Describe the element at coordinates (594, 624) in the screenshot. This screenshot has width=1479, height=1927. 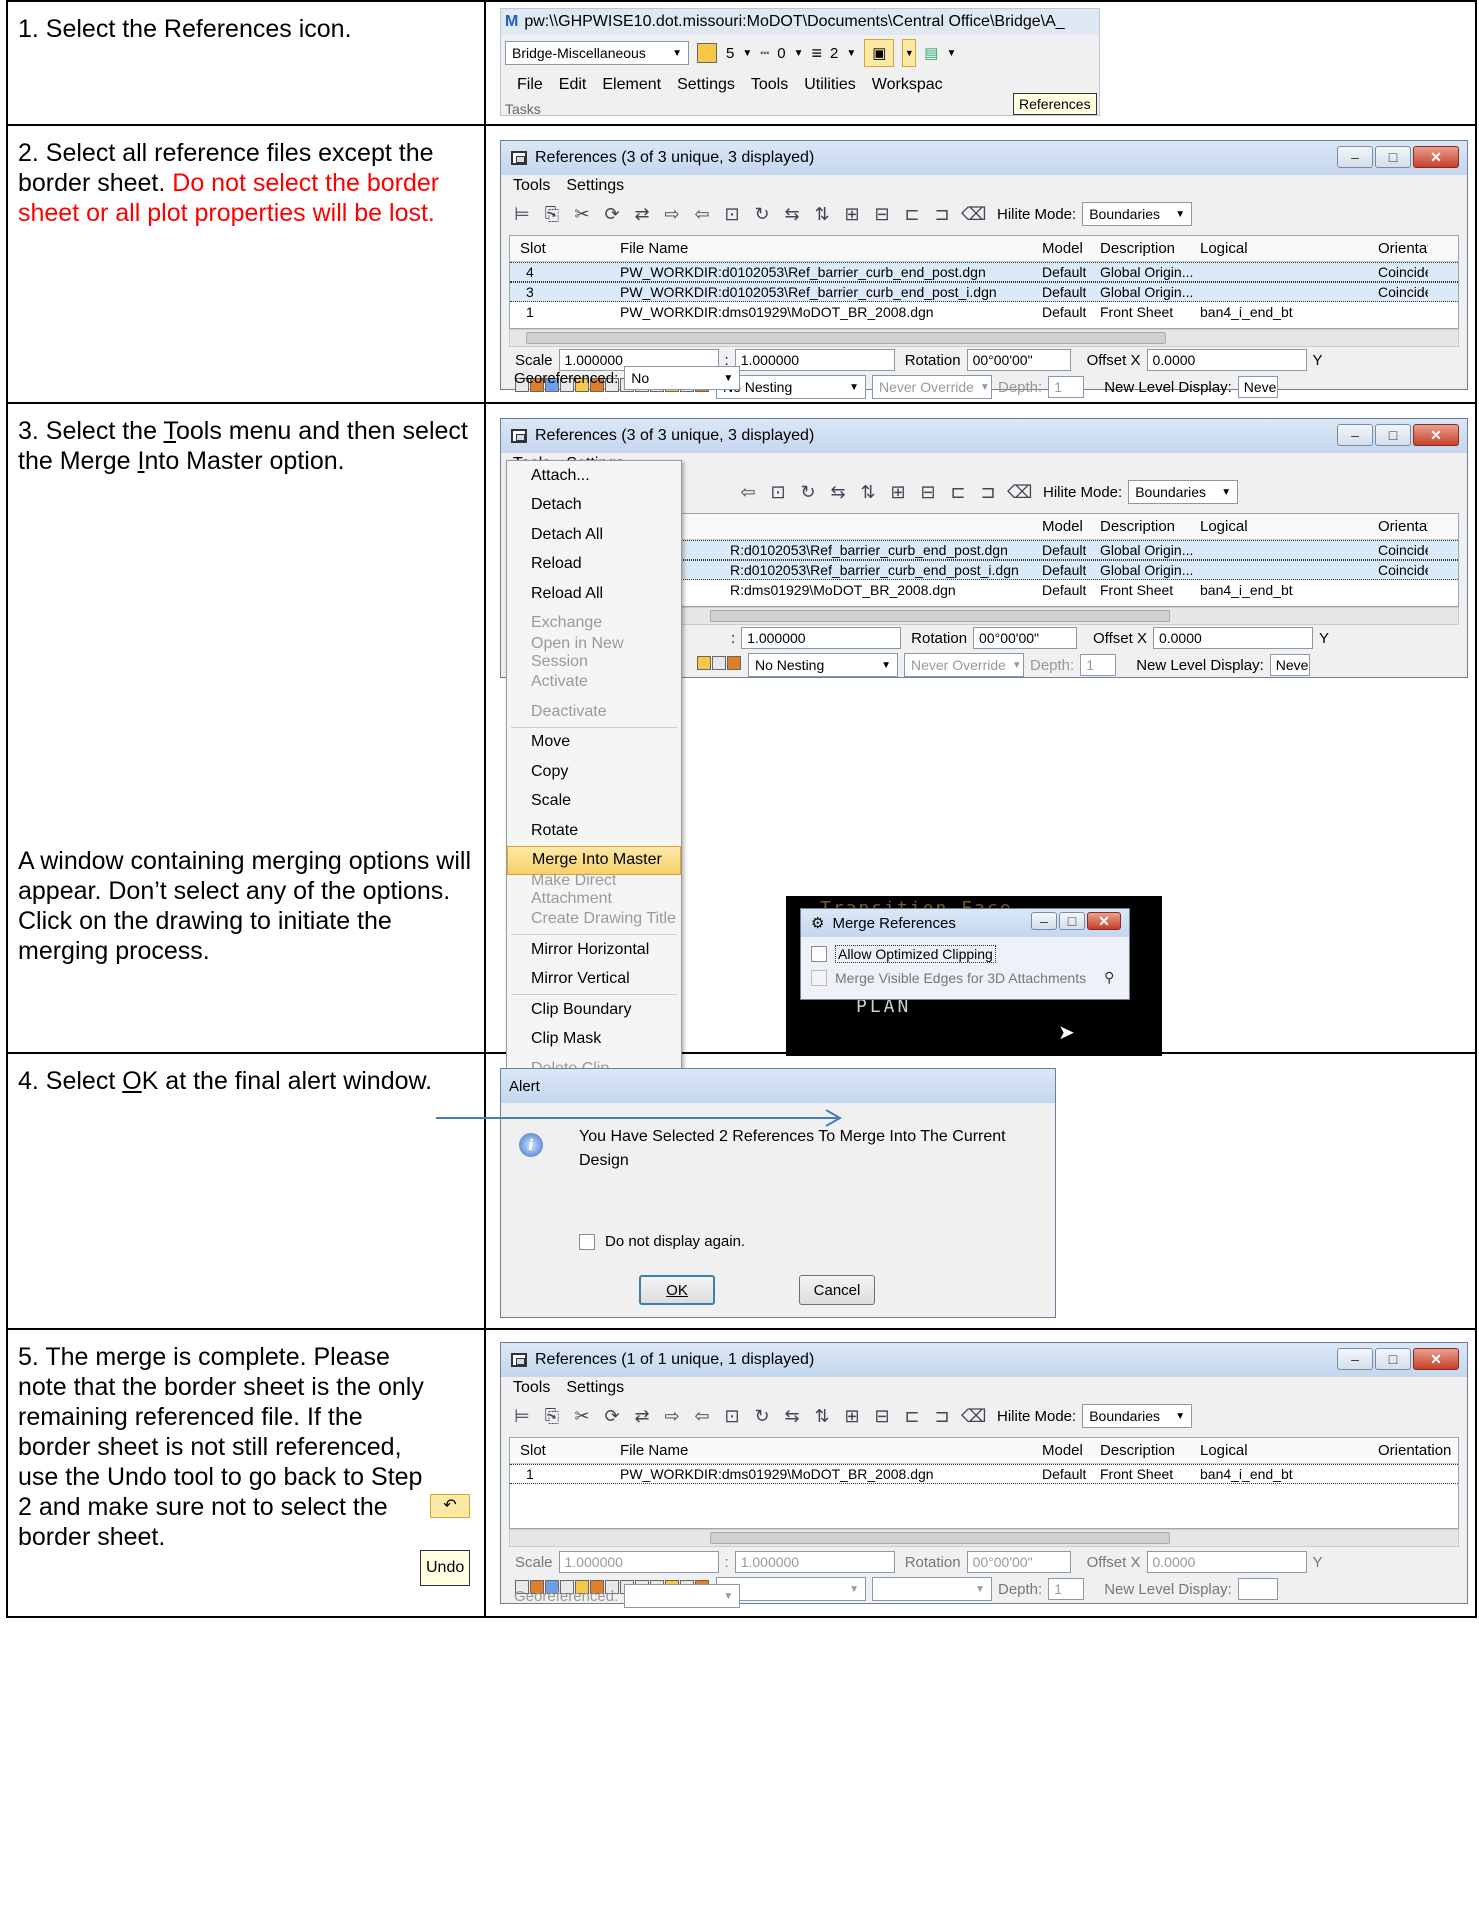
I see `menu-item-exchange: Exchange` at that location.